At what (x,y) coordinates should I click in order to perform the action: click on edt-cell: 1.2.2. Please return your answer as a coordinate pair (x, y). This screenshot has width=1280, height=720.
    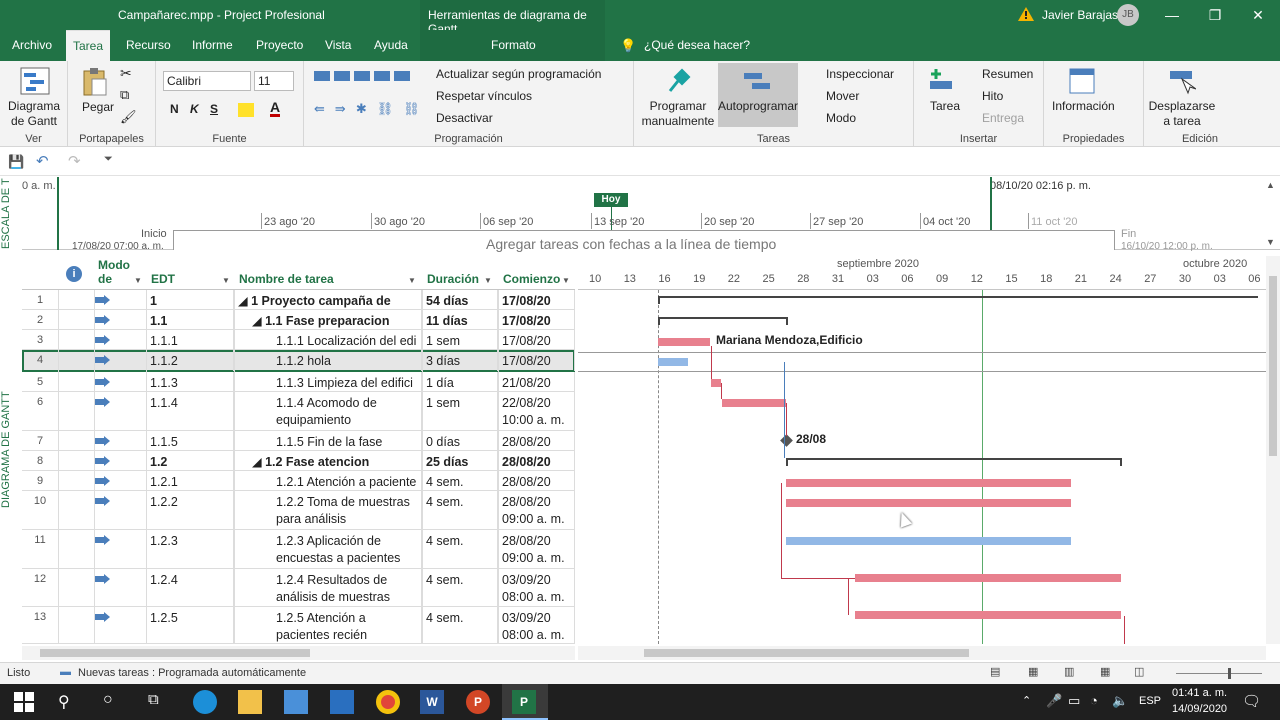
    Looking at the image, I should click on (190, 510).